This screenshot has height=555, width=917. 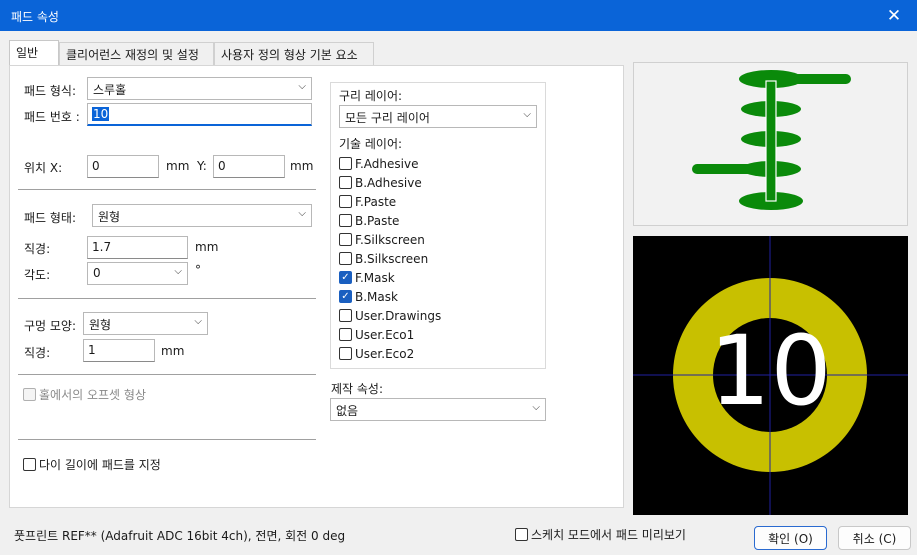 I want to click on layer-label: F.Adhesive, so click(x=387, y=163).